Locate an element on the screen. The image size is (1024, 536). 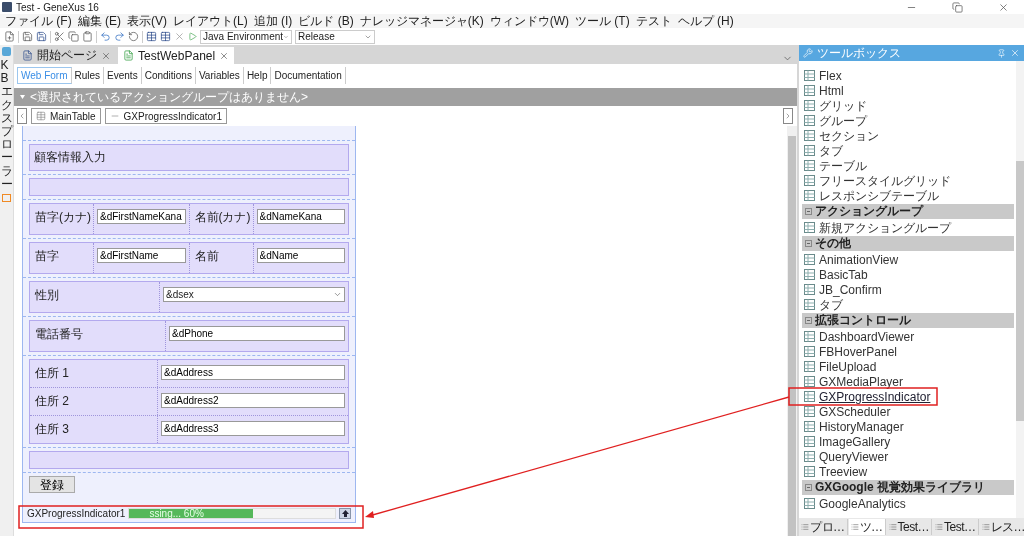
upload-button is located at coordinates (345, 513).